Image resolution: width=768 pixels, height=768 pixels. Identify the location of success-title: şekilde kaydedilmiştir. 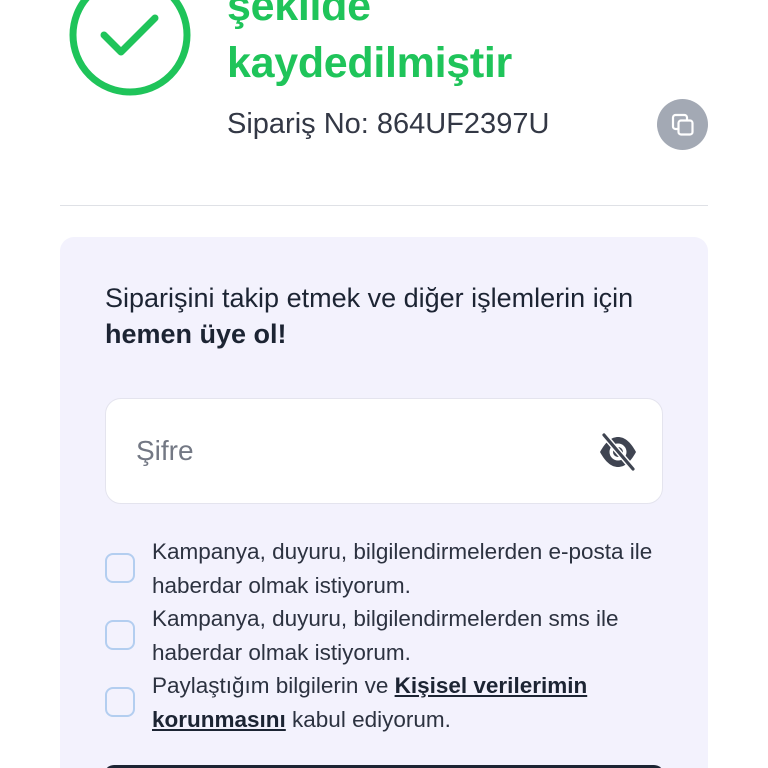
(369, 46).